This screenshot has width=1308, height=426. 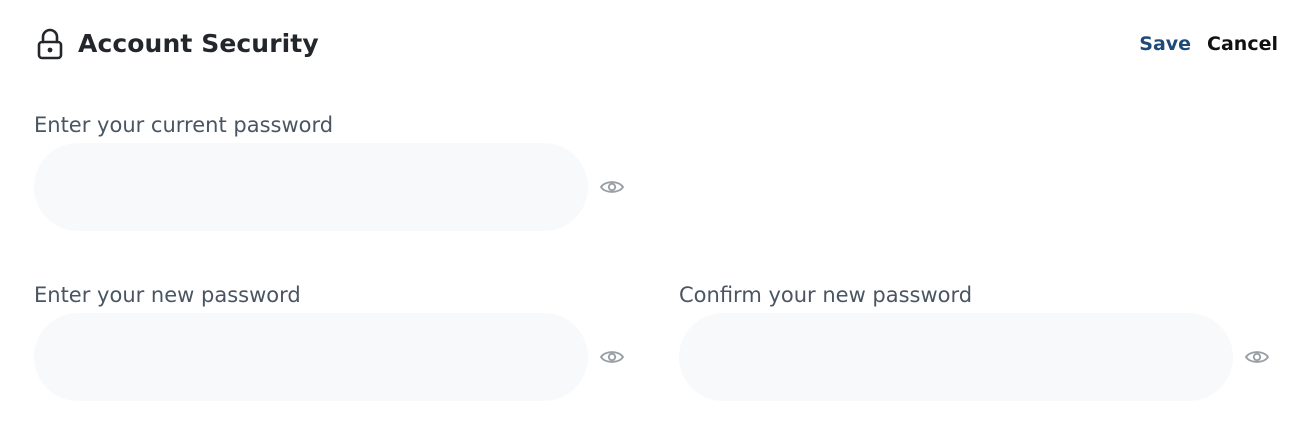 What do you see at coordinates (826, 295) in the screenshot?
I see `confirm-password-label: Confirm your new password` at bounding box center [826, 295].